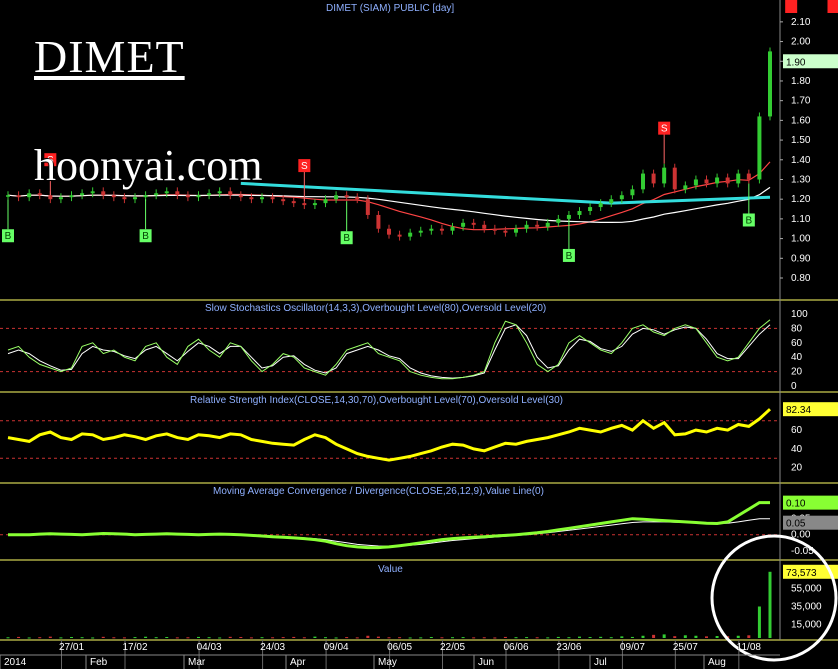 The image size is (838, 669). I want to click on month-label: Mar, so click(197, 662).